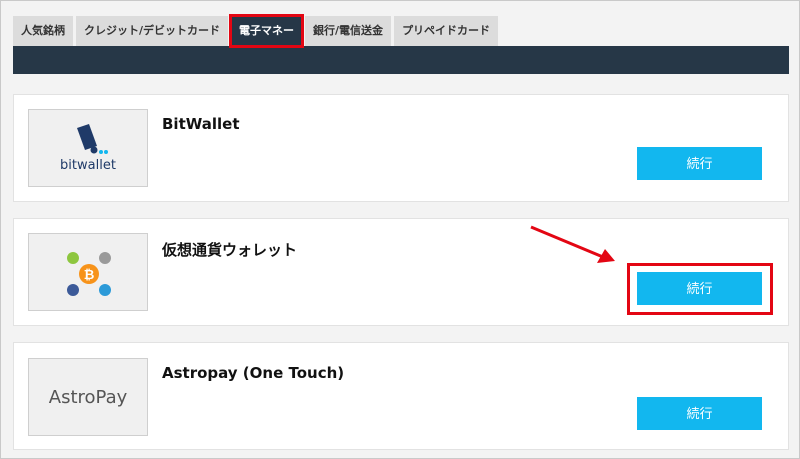  I want to click on tab-popular: 人気銘柄, so click(43, 31).